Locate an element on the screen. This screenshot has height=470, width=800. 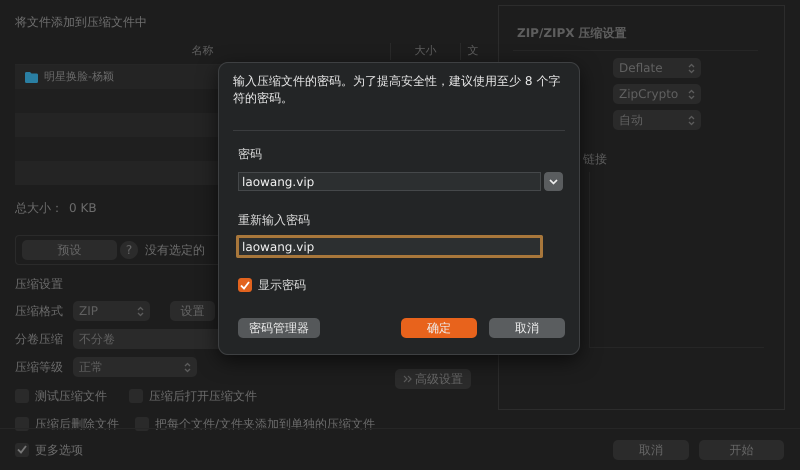
field-label: 密码 is located at coordinates (250, 154).